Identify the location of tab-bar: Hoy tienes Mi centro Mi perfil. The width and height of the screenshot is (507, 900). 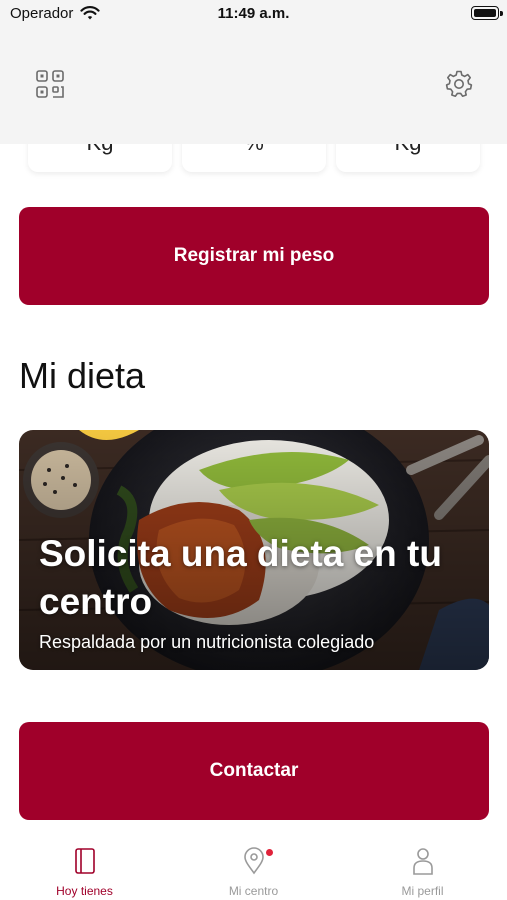
(253, 869).